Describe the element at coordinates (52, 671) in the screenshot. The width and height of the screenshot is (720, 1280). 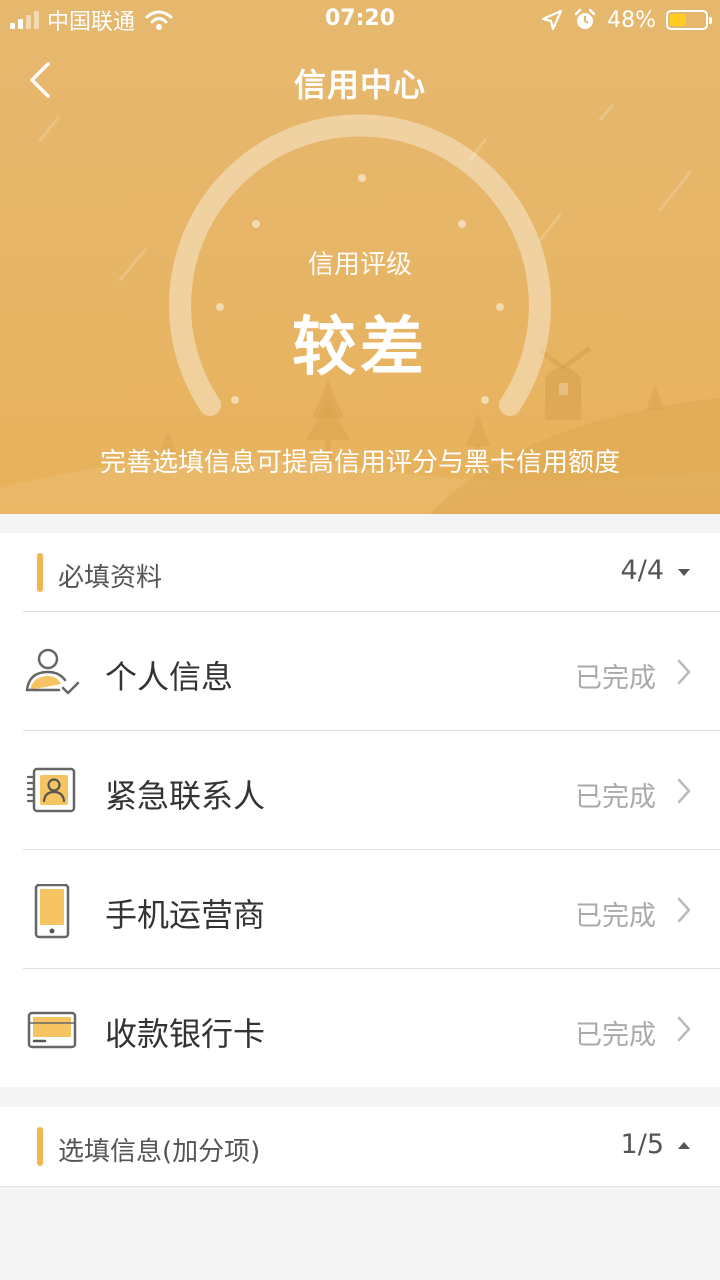
I see `user-check-icon` at that location.